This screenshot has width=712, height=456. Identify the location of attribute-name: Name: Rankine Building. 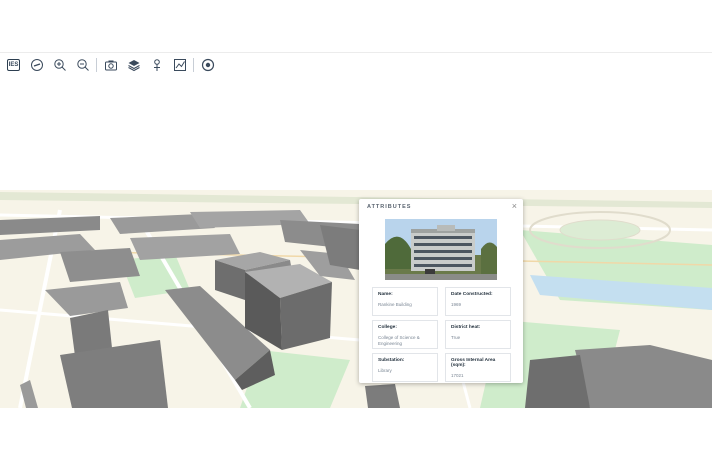
(405, 301).